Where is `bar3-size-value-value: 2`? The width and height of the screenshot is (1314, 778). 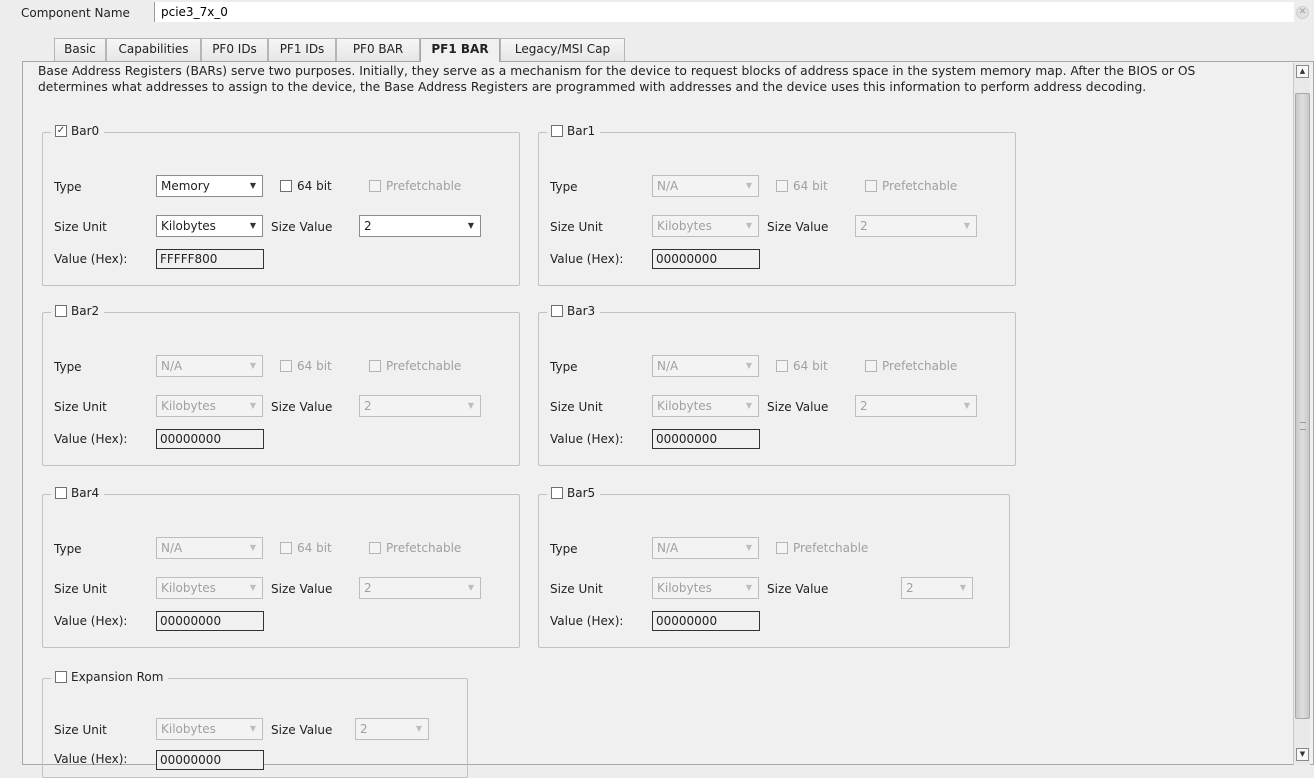 bar3-size-value-value: 2 is located at coordinates (864, 406).